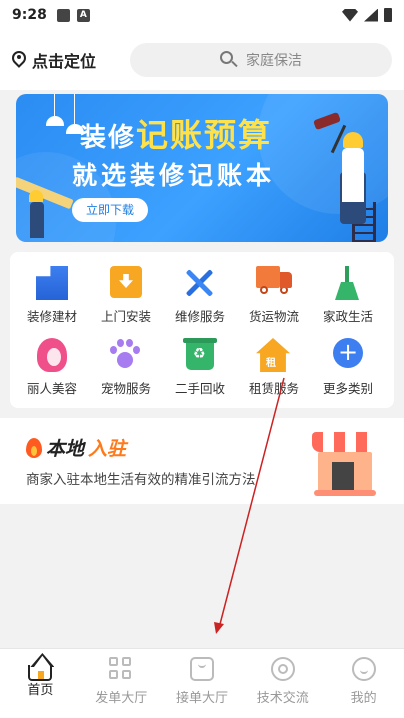  I want to click on banner-headline-prefix: 装修, so click(108, 138).